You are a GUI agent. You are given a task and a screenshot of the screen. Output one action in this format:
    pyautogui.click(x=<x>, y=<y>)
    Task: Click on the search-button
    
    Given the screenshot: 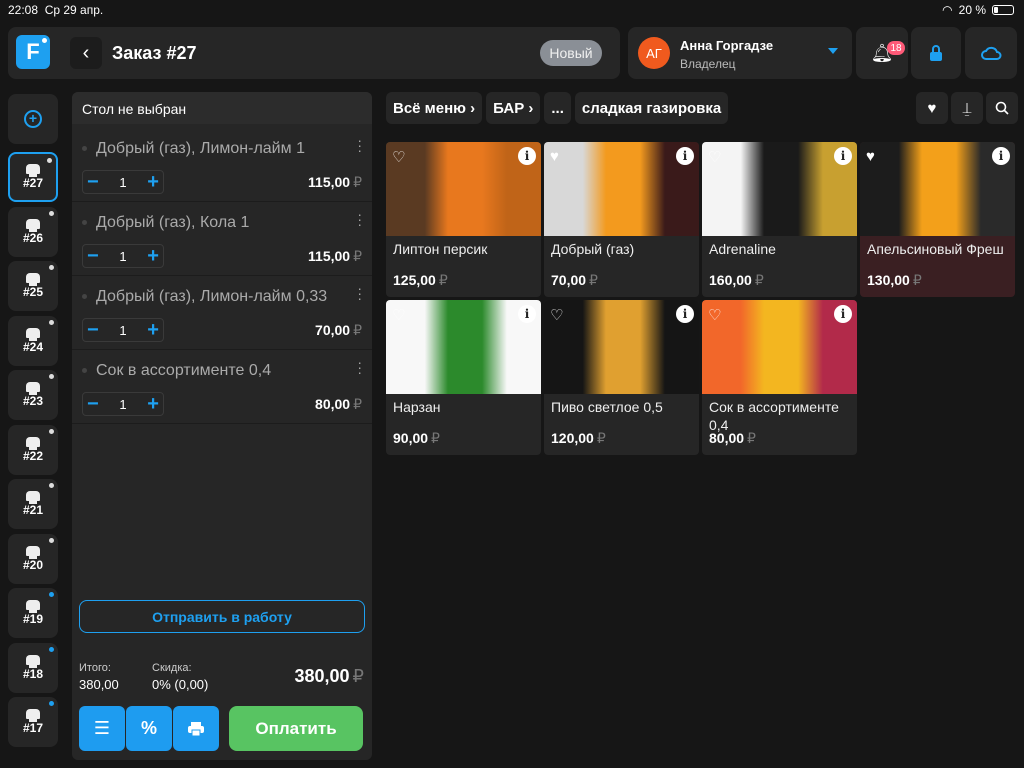 What is the action you would take?
    pyautogui.click(x=1002, y=108)
    